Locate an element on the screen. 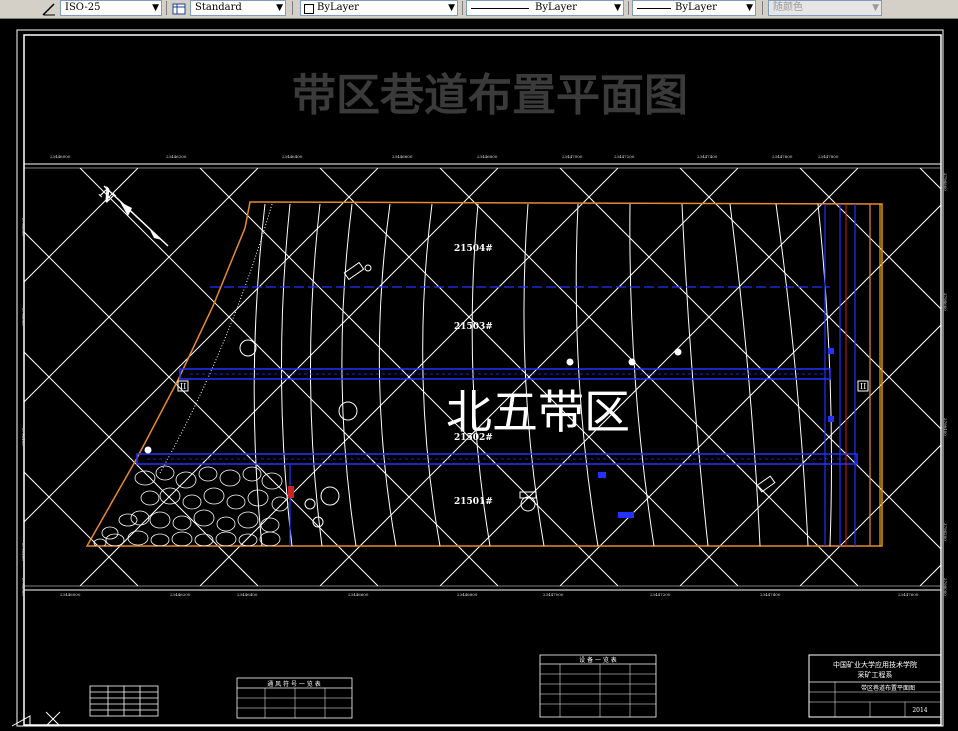 The image size is (958, 731). plotstyle-select: 随颜色 ▼ is located at coordinates (825, 8).